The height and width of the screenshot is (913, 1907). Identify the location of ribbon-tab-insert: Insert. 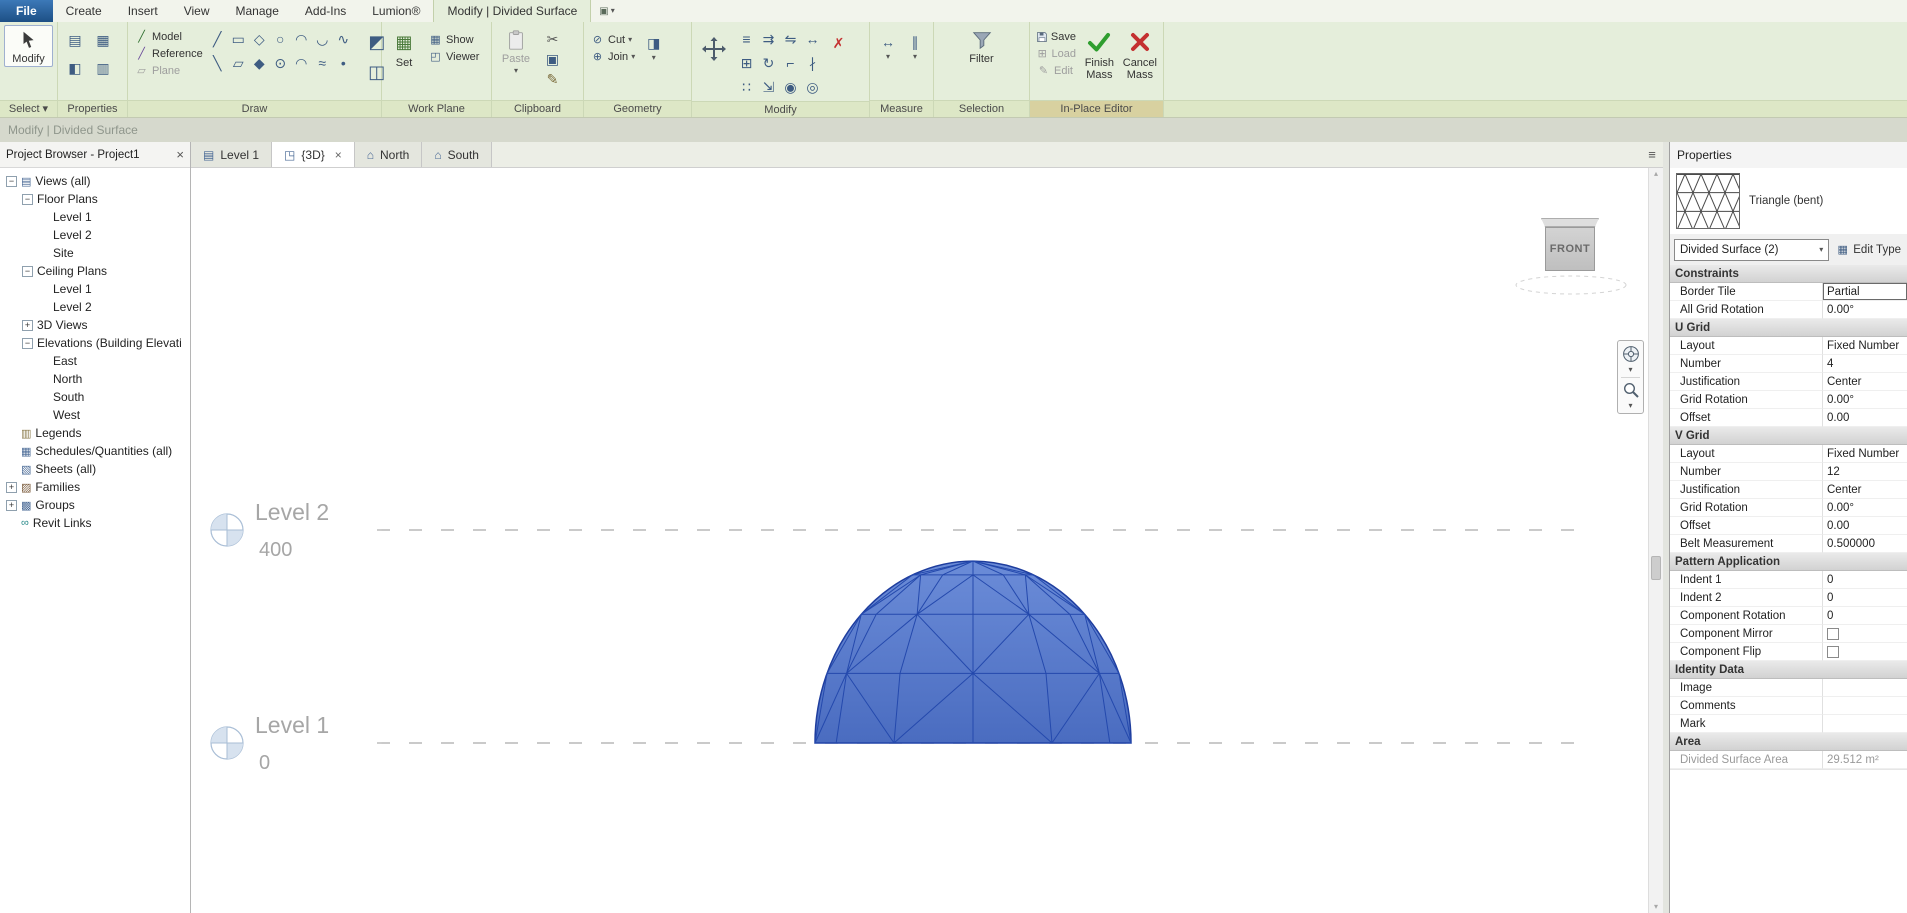
(143, 11).